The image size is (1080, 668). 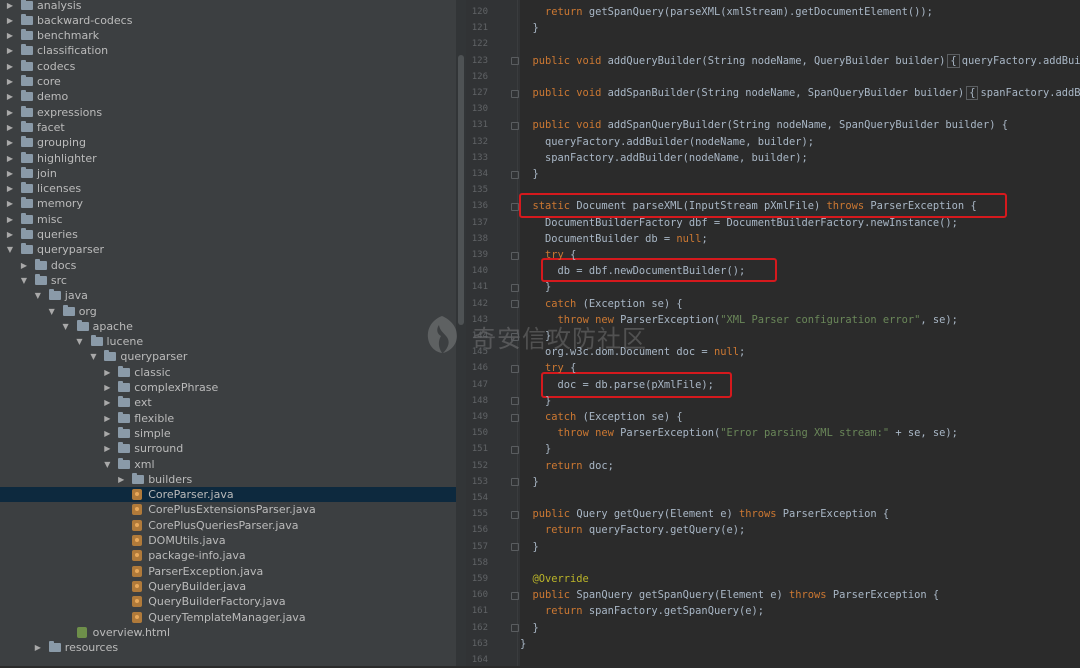 What do you see at coordinates (228, 540) in the screenshot?
I see `tree-file-domutils-java: DOMUtils.java` at bounding box center [228, 540].